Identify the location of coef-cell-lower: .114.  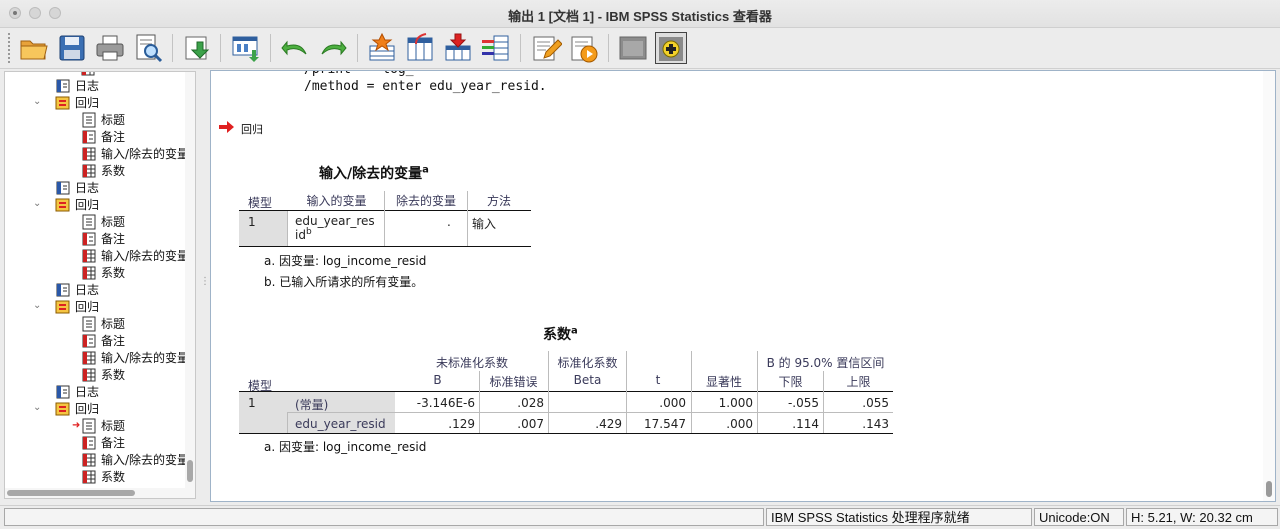
(805, 424).